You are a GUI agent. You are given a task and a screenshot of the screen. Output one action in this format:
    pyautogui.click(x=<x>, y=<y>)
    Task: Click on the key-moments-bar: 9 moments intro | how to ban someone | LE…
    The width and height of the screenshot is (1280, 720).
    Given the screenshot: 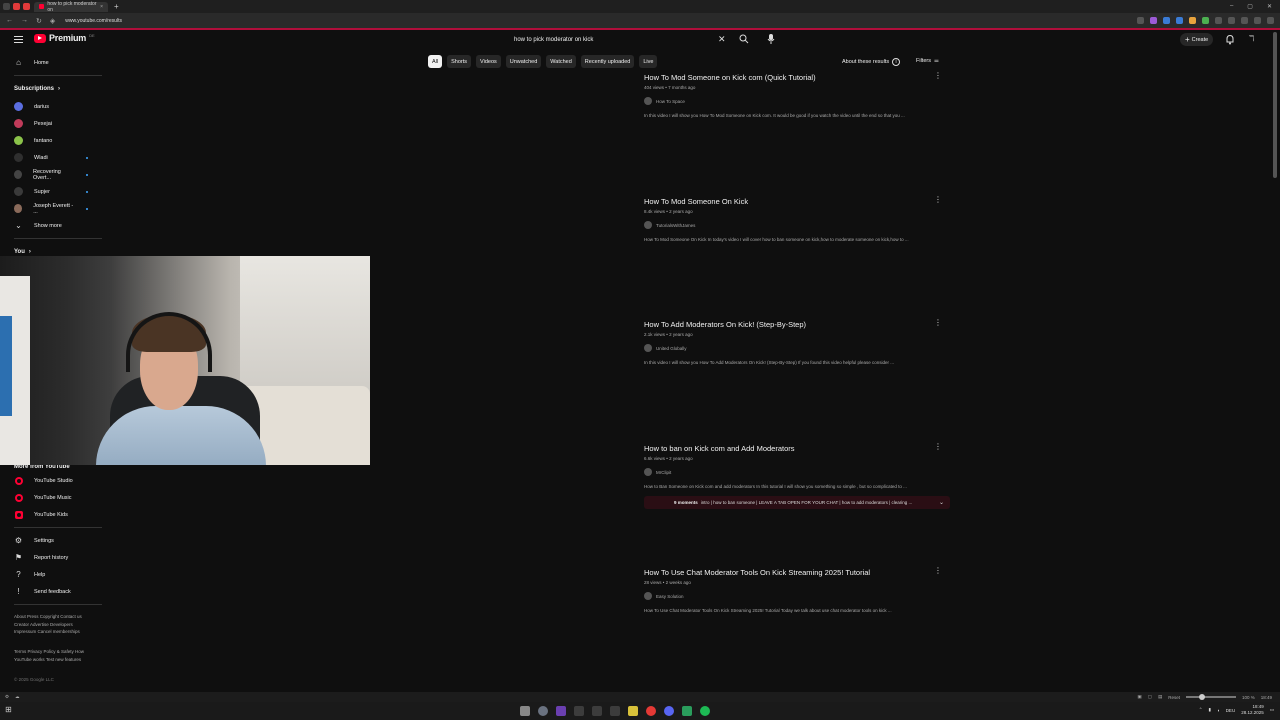 What is the action you would take?
    pyautogui.click(x=797, y=502)
    